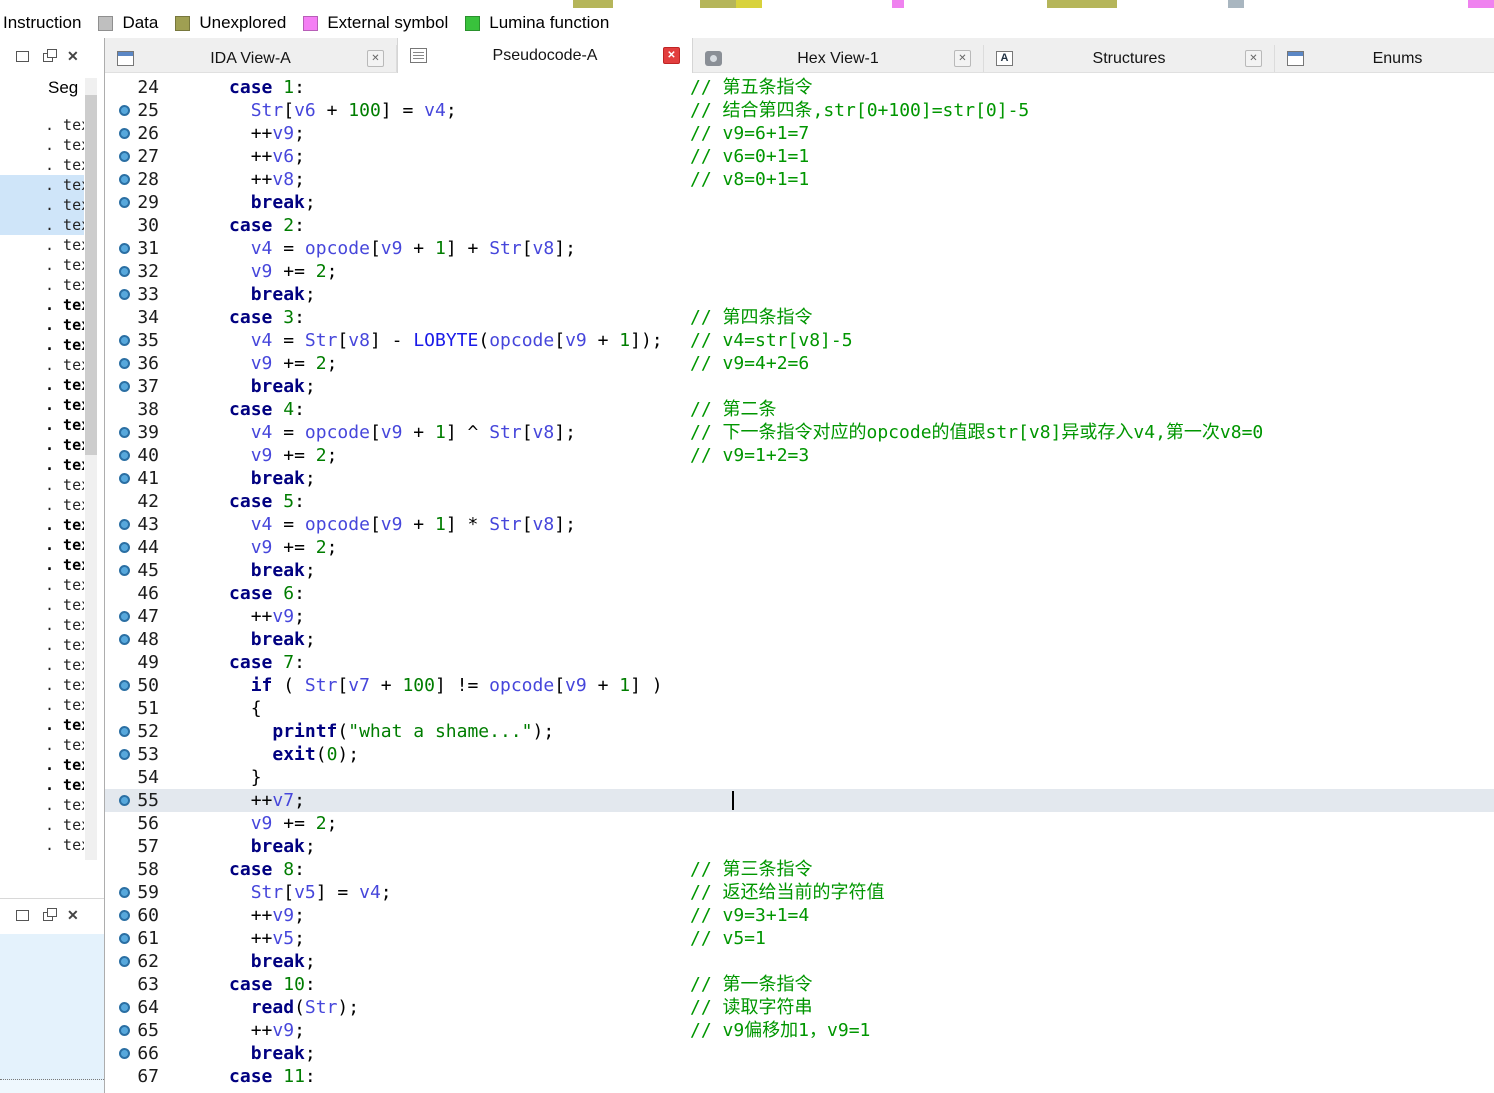 This screenshot has width=1494, height=1093. I want to click on code-line: 45 break;, so click(799, 570).